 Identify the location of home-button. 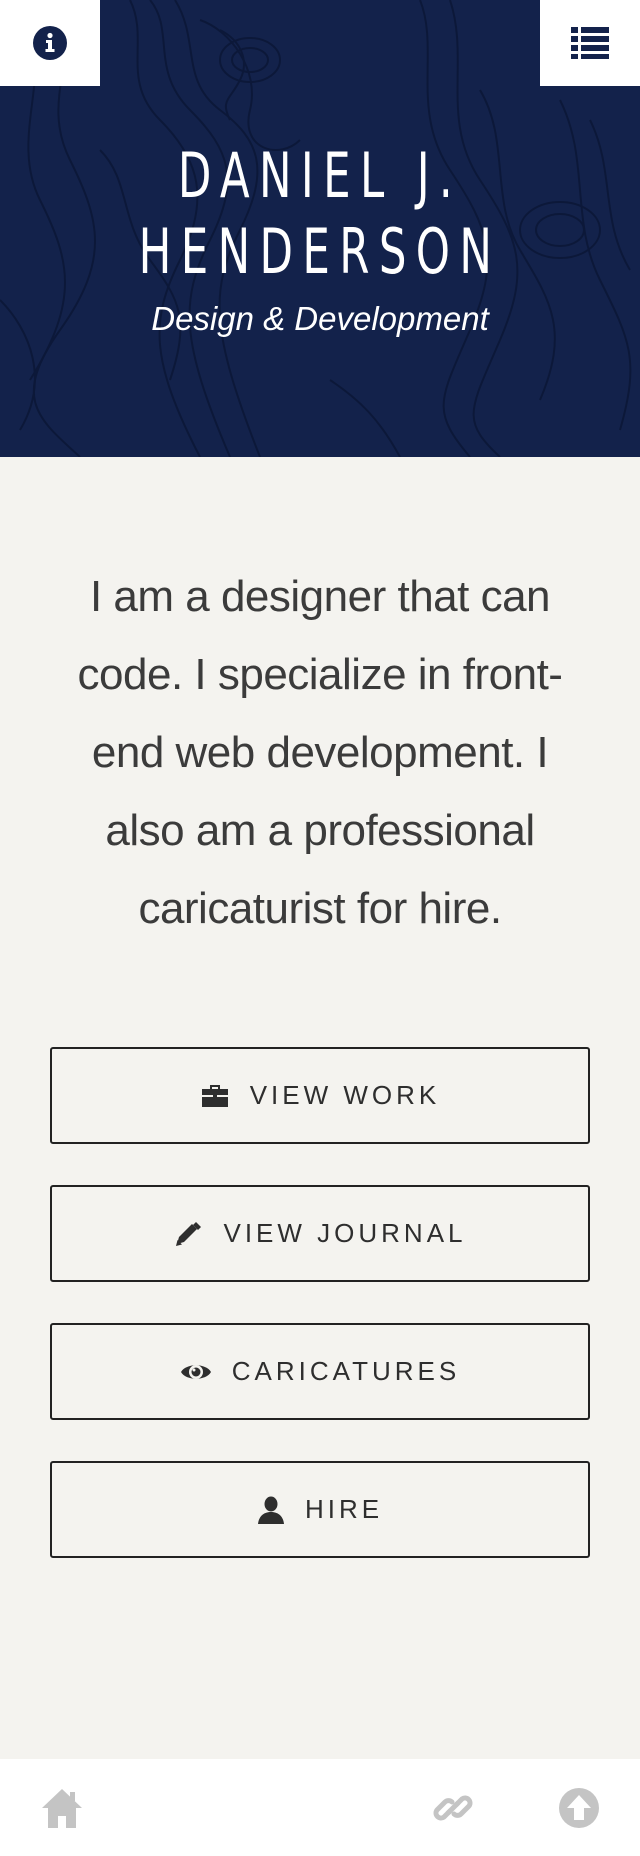
(62, 1807).